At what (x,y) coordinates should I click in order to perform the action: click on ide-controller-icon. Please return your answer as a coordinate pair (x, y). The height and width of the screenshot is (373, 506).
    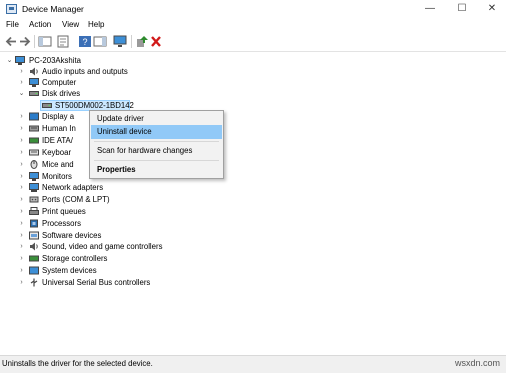
    Looking at the image, I should click on (34, 140).